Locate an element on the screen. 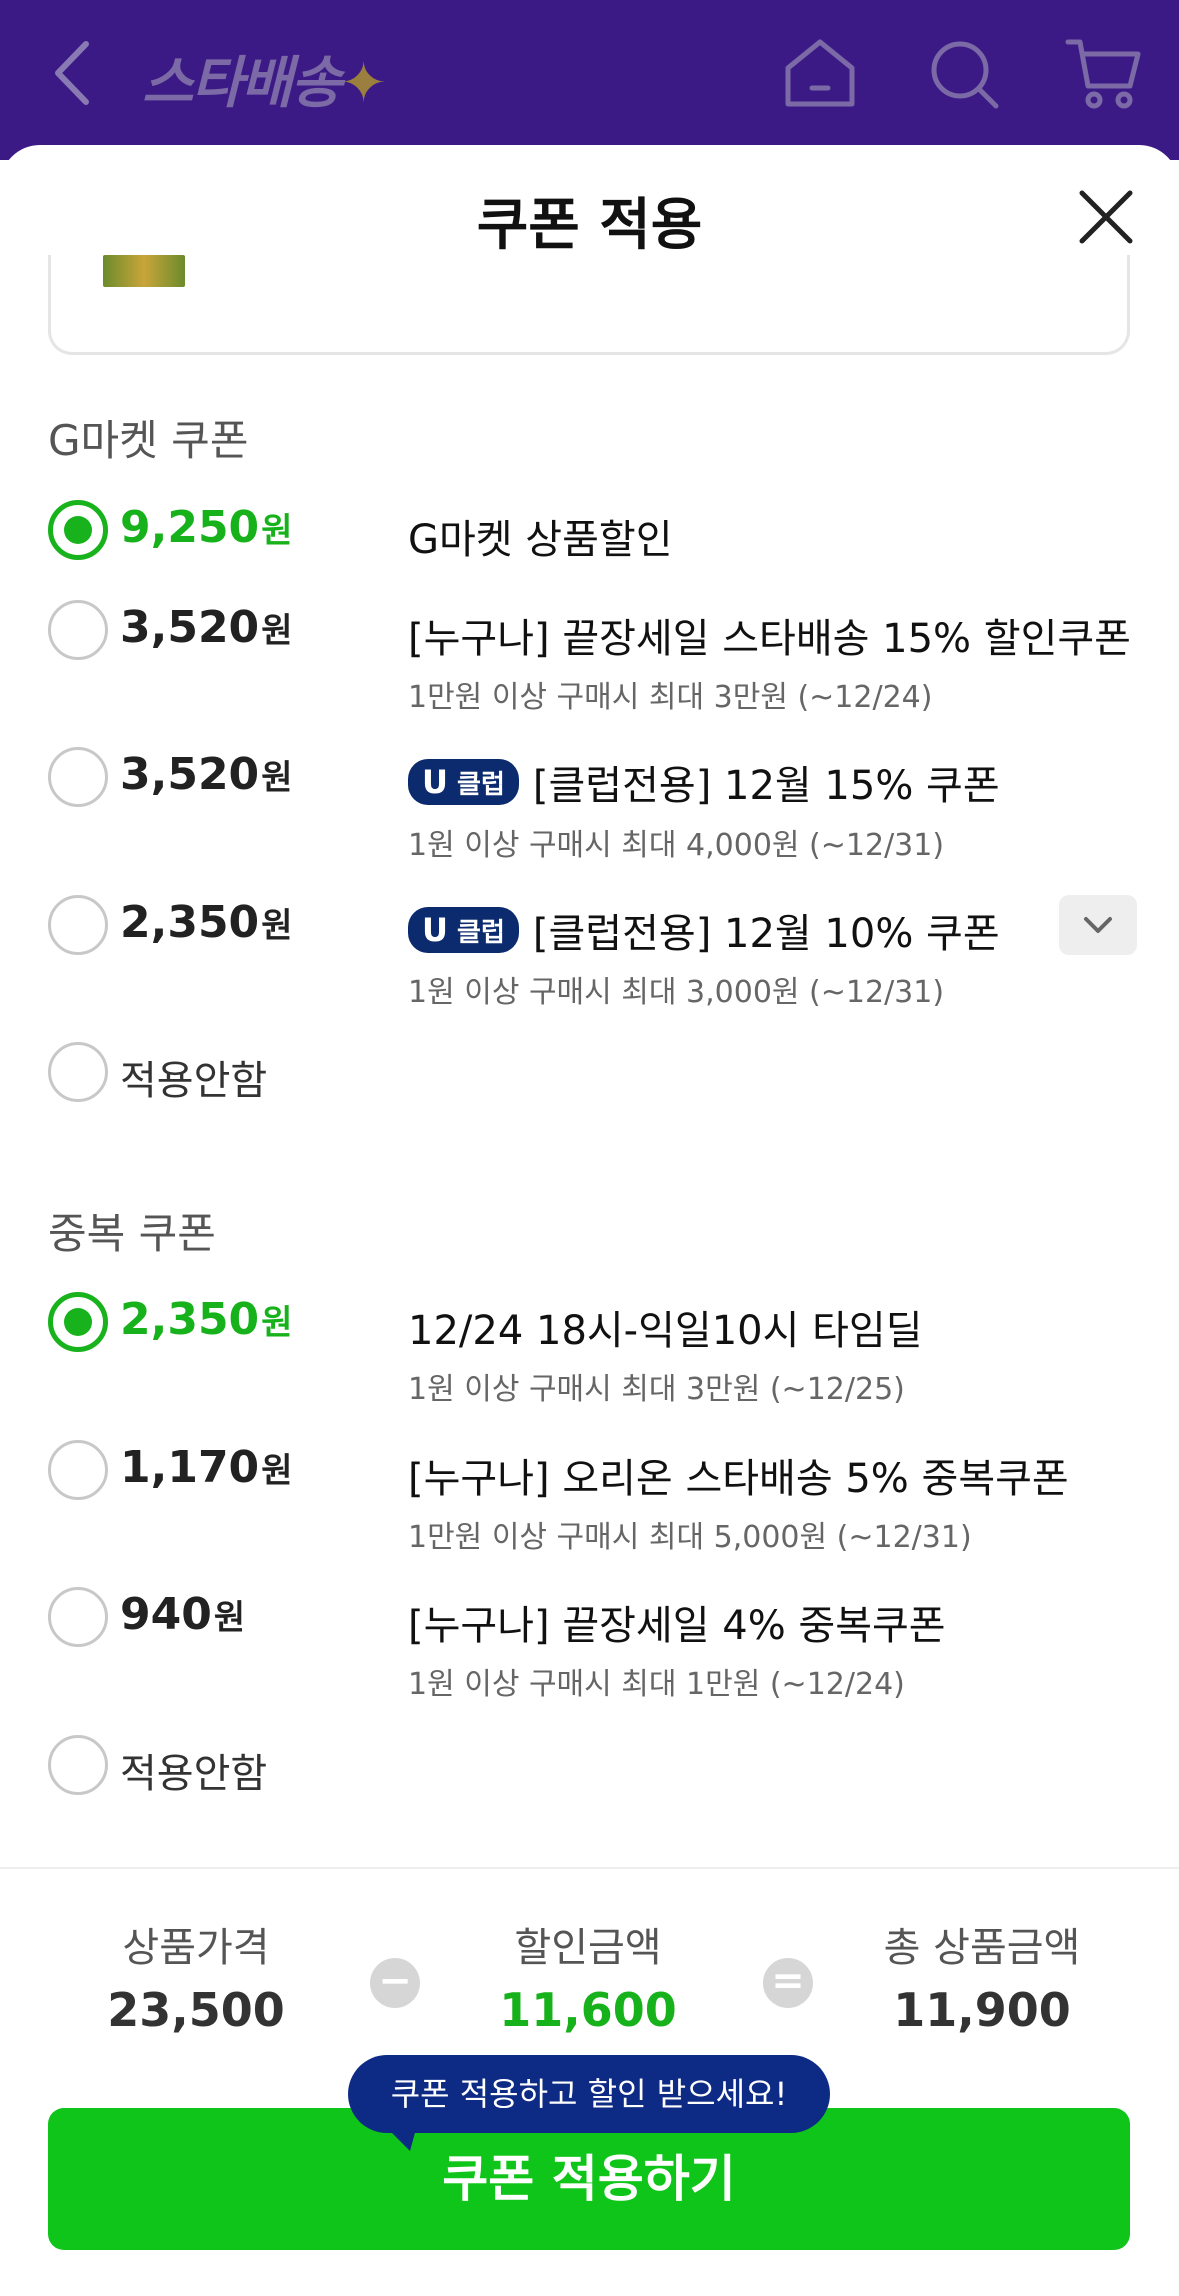 This screenshot has height=2296, width=1179. coupon-amount: 940원 is located at coordinates (183, 1614).